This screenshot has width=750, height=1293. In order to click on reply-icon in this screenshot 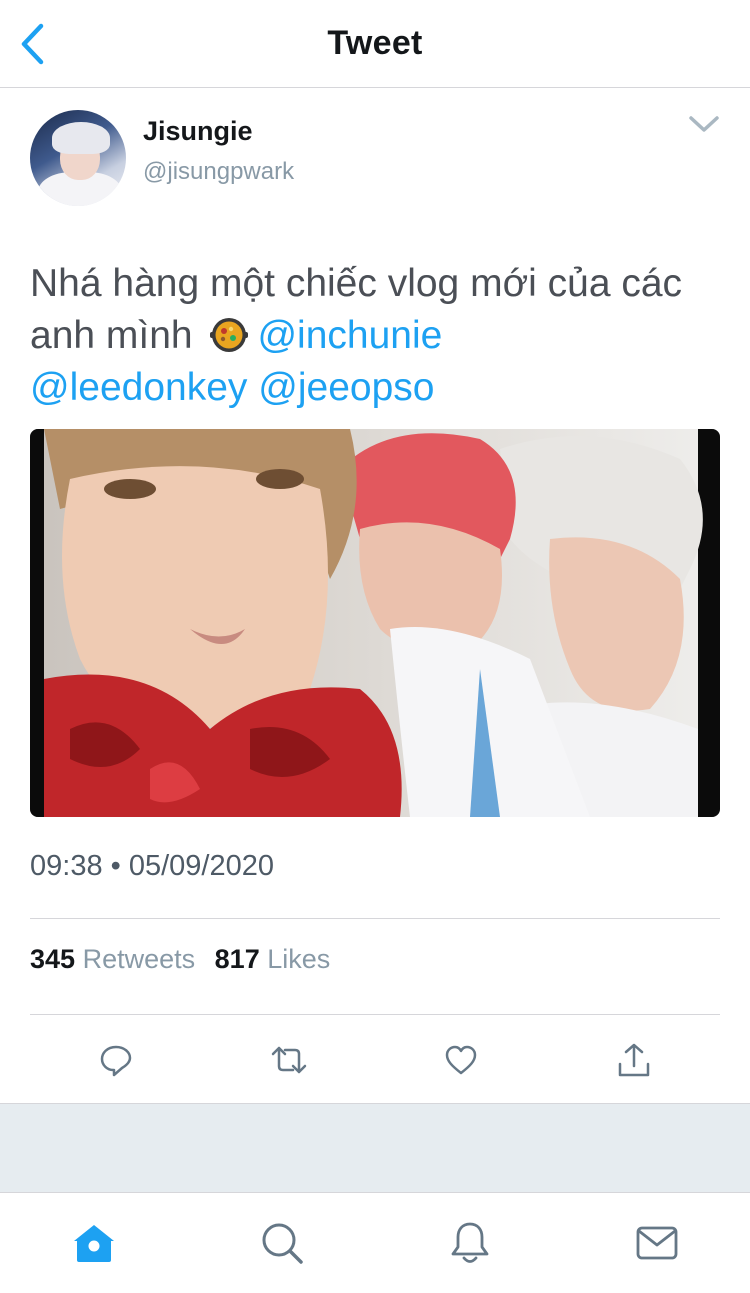, I will do `click(116, 1061)`.